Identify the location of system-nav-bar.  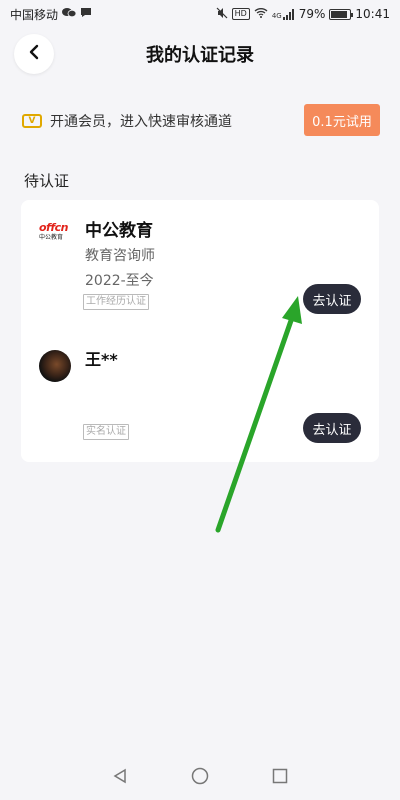
(200, 776).